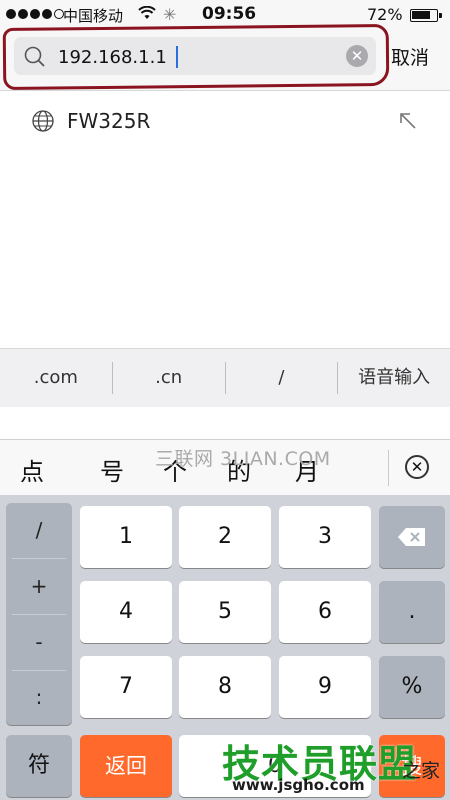 The image size is (450, 800). I want to click on battery-icon, so click(426, 15).